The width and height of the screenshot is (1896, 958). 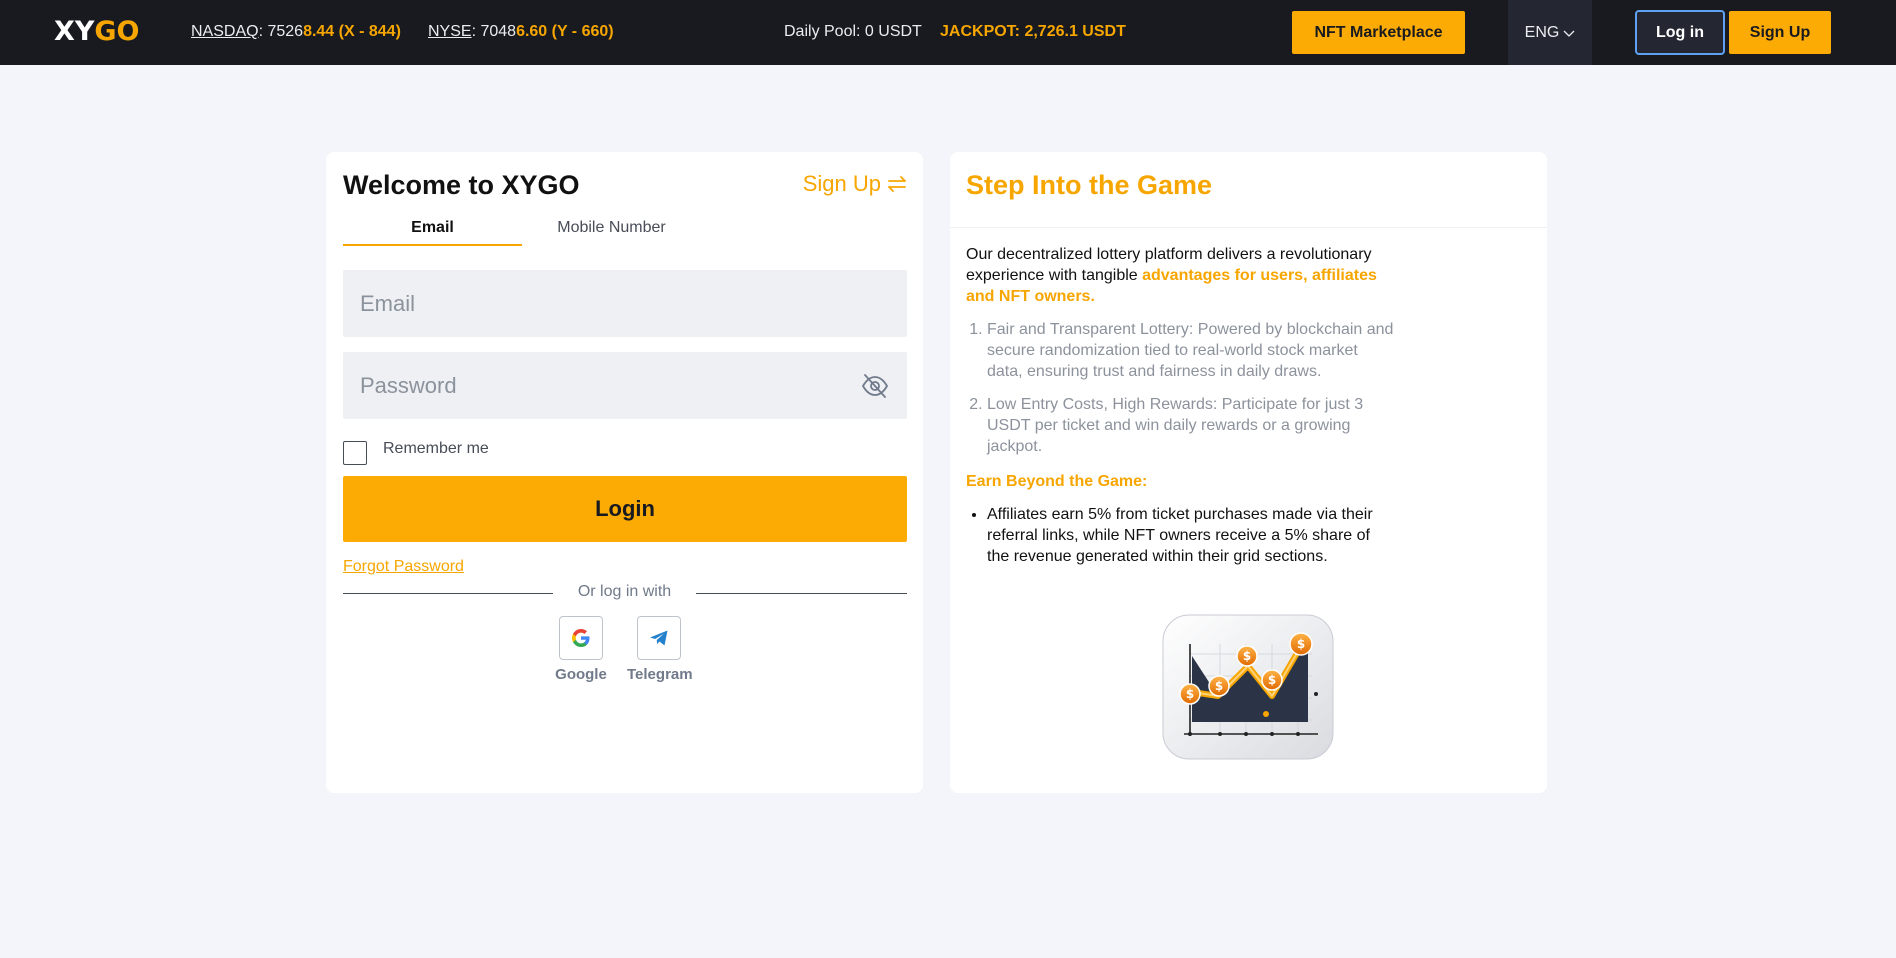 What do you see at coordinates (1248, 687) in the screenshot?
I see `growth-chart-illustration: $ $ $ $ $` at bounding box center [1248, 687].